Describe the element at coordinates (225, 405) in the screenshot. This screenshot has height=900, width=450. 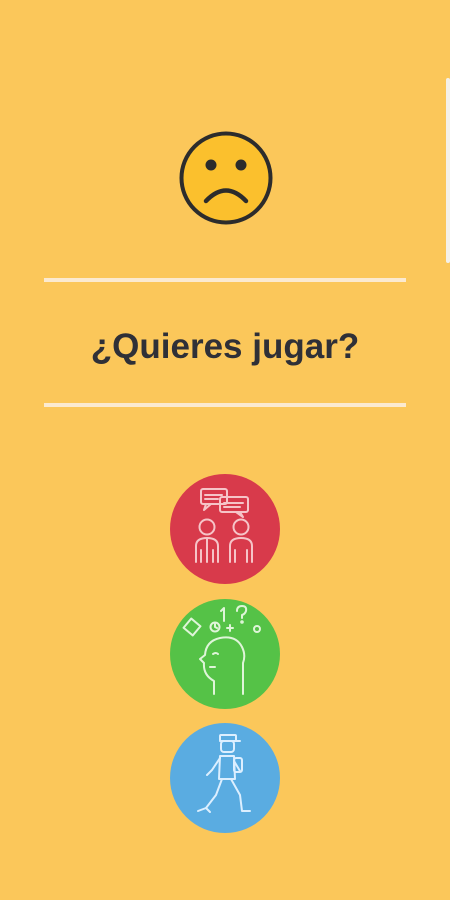
I see `divider-bottom` at that location.